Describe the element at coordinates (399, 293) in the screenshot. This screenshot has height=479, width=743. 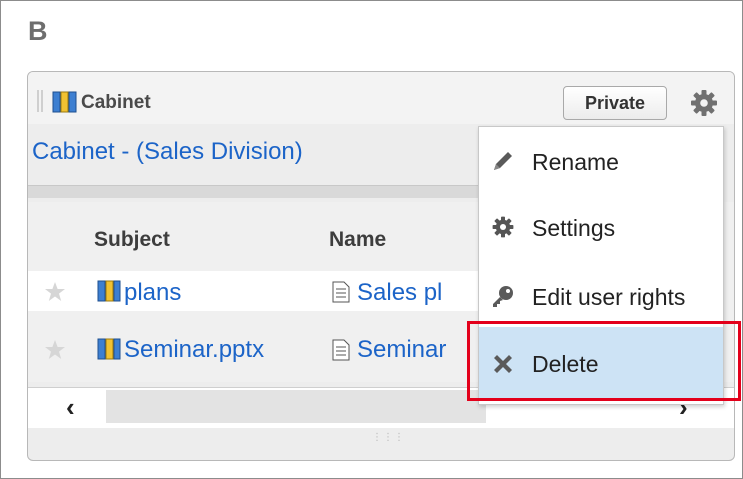
I see `name-link: Sales pl` at that location.